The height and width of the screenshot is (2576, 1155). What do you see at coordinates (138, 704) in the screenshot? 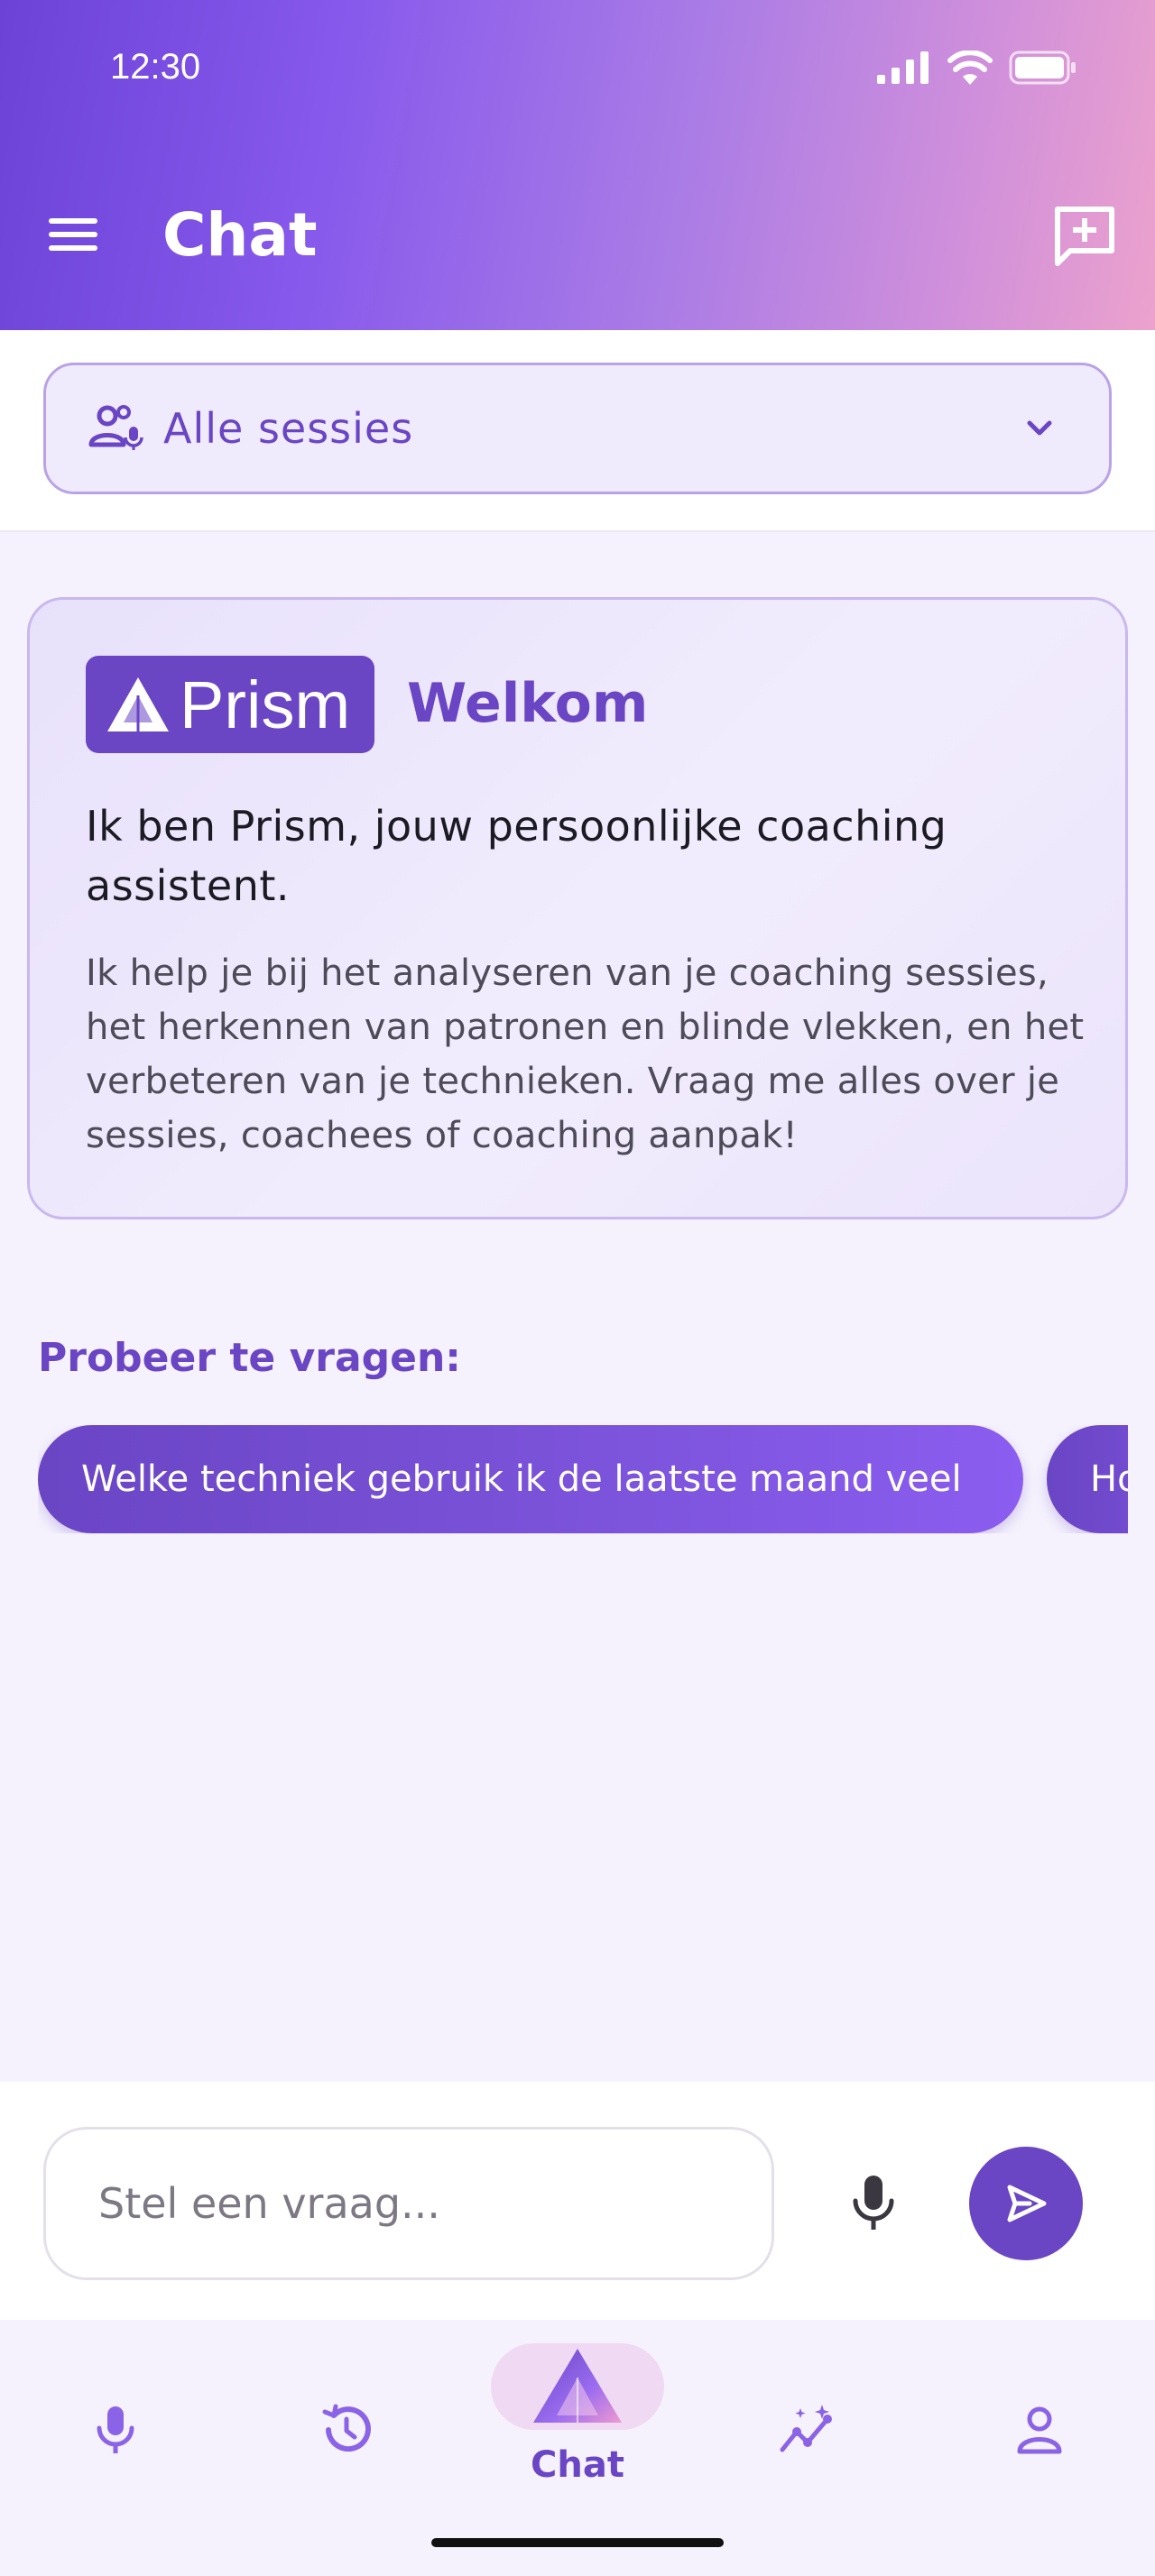
I see `prism-triangle-icon` at bounding box center [138, 704].